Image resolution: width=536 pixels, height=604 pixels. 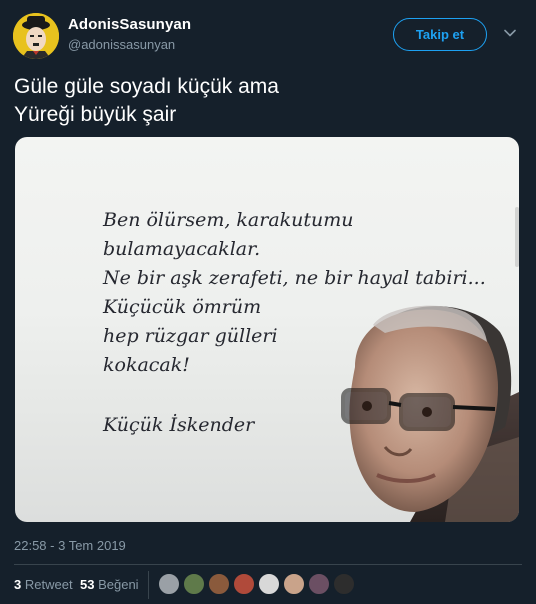 I want to click on stats-separator, so click(x=148, y=585).